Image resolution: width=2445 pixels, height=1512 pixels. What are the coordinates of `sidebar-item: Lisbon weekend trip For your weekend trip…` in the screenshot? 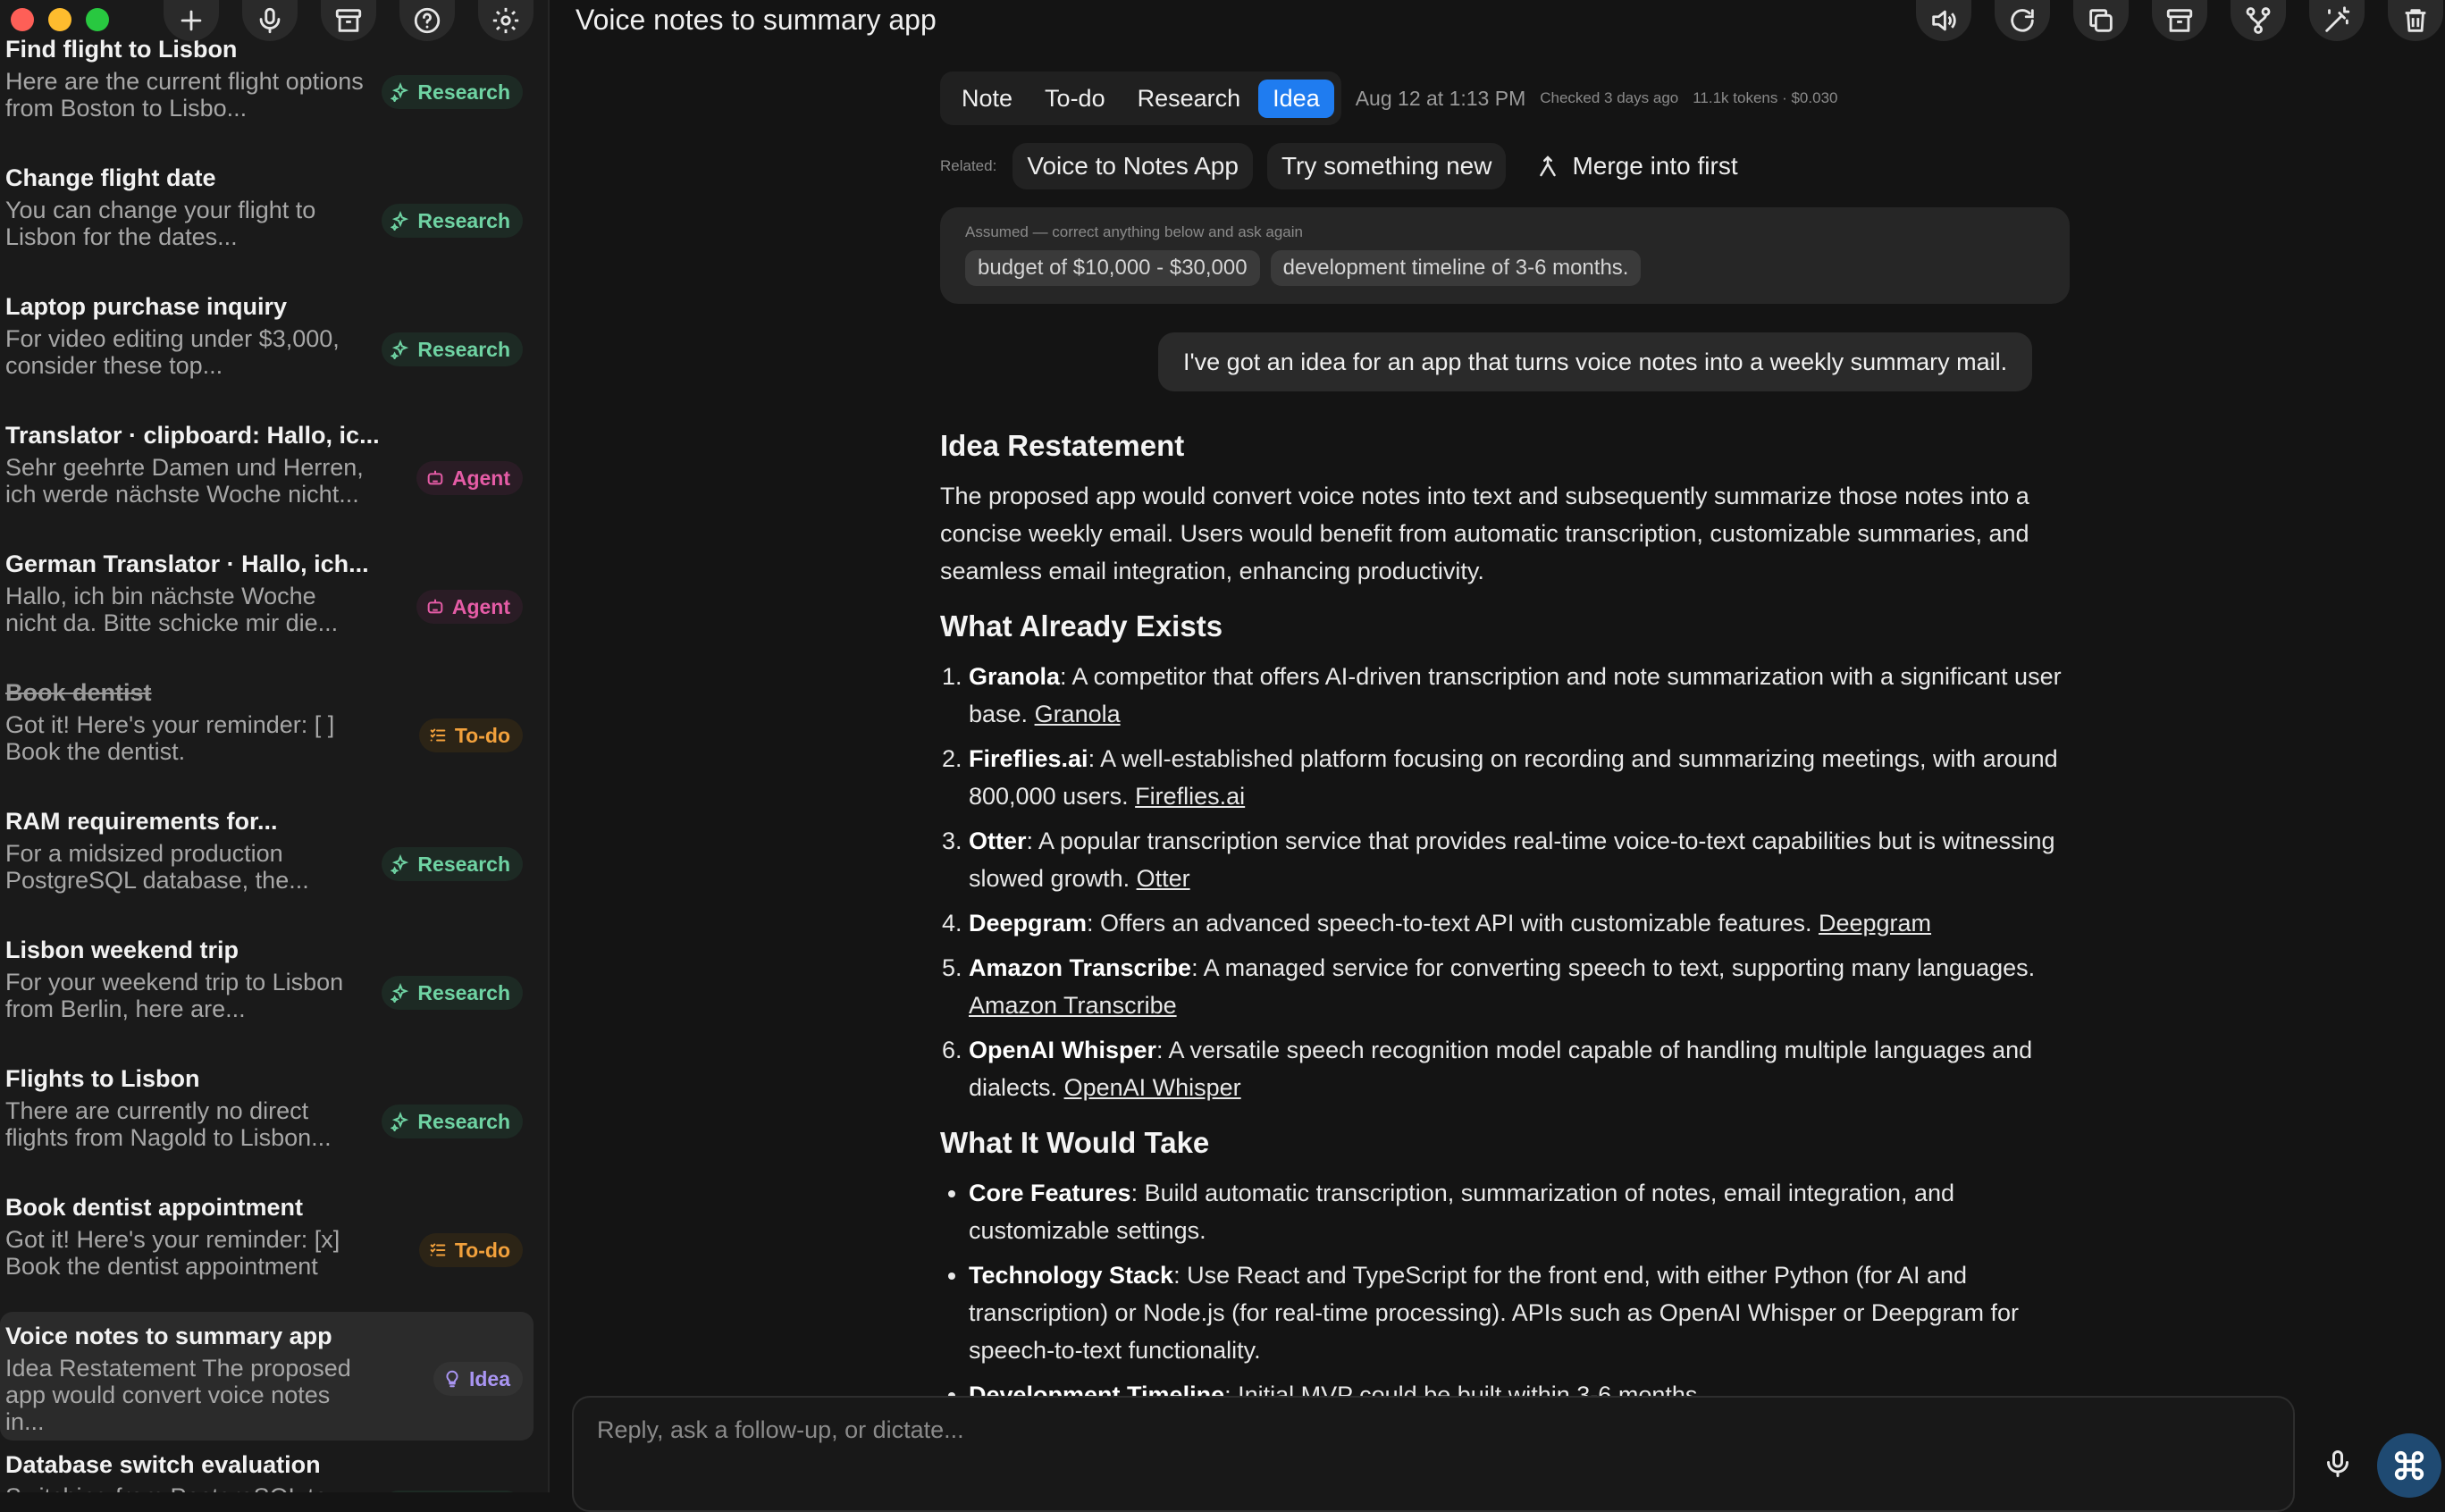 It's located at (274, 990).